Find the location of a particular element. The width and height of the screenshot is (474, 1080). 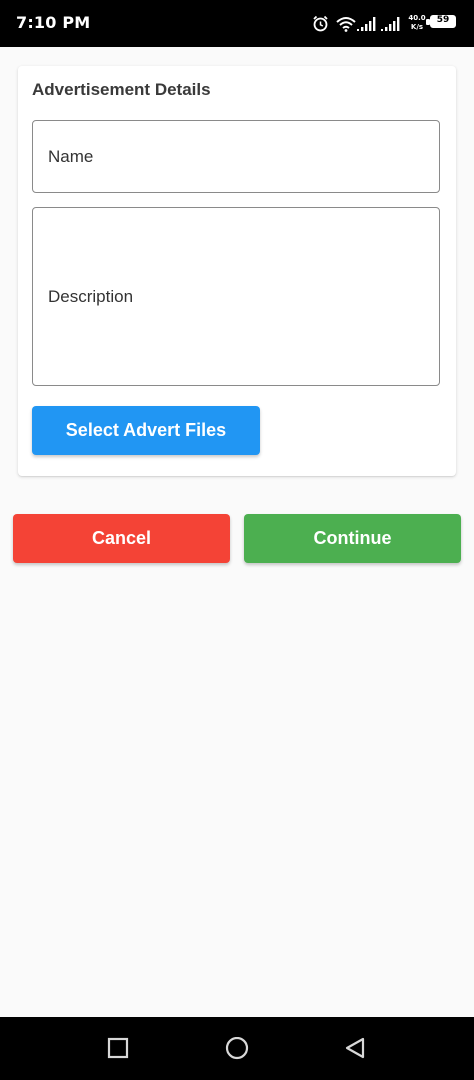

battery-percentage: 59 is located at coordinates (443, 20).